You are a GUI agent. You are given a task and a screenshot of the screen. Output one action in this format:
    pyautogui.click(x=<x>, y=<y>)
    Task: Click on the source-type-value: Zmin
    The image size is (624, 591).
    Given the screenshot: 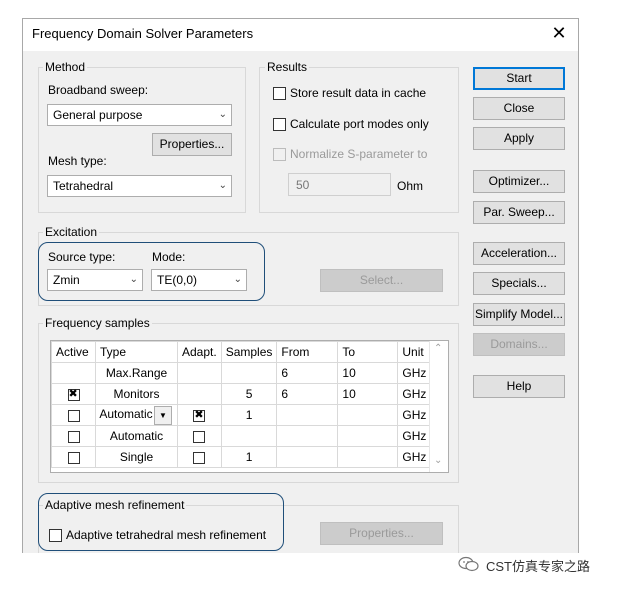 What is the action you would take?
    pyautogui.click(x=66, y=280)
    